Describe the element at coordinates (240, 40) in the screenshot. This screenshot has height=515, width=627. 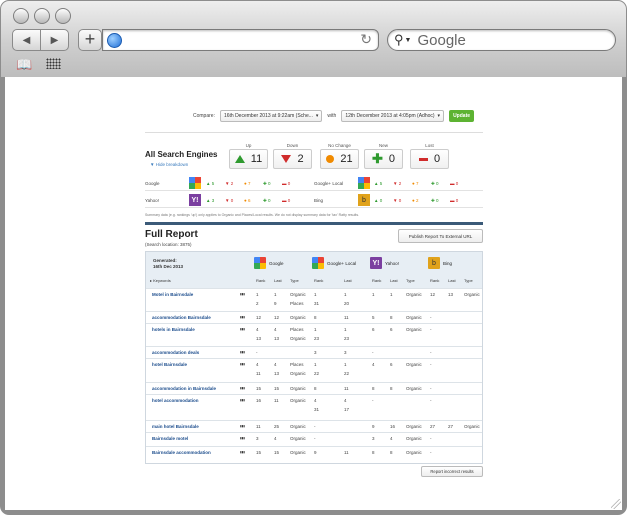
I see `address-bar: ↻` at that location.